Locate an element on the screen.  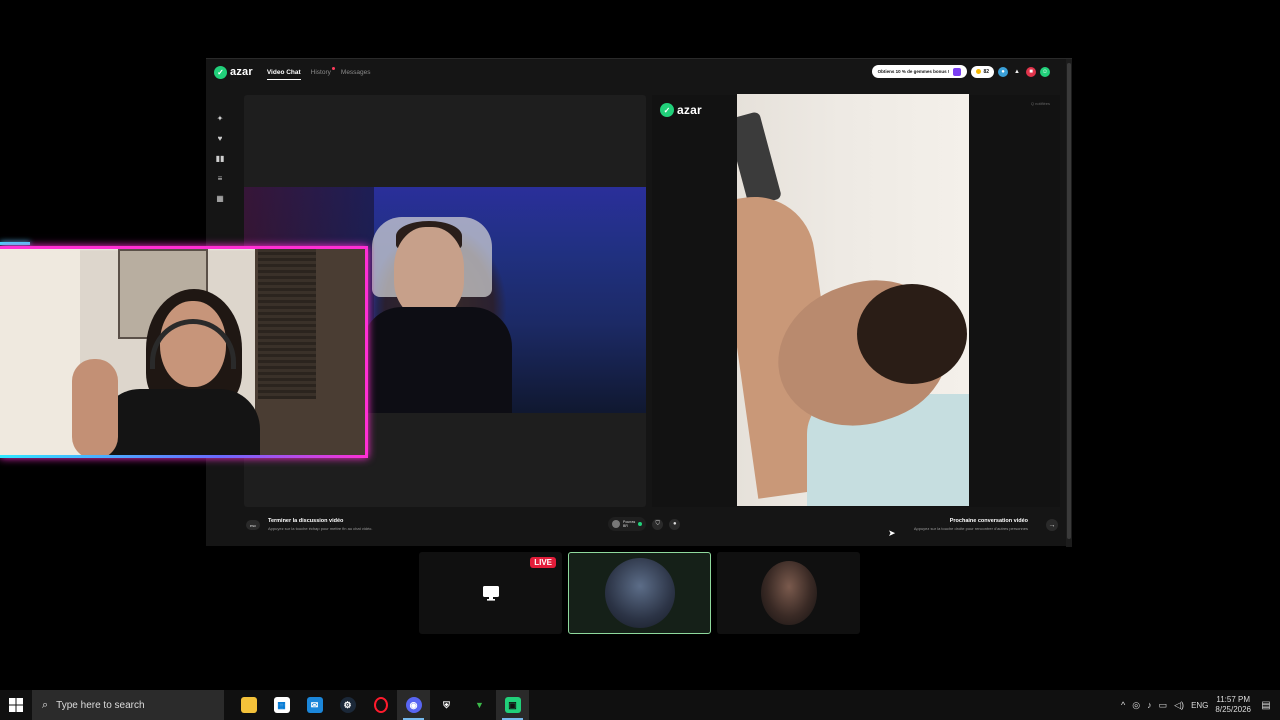
gems-count: 82 is located at coordinates (986, 71).